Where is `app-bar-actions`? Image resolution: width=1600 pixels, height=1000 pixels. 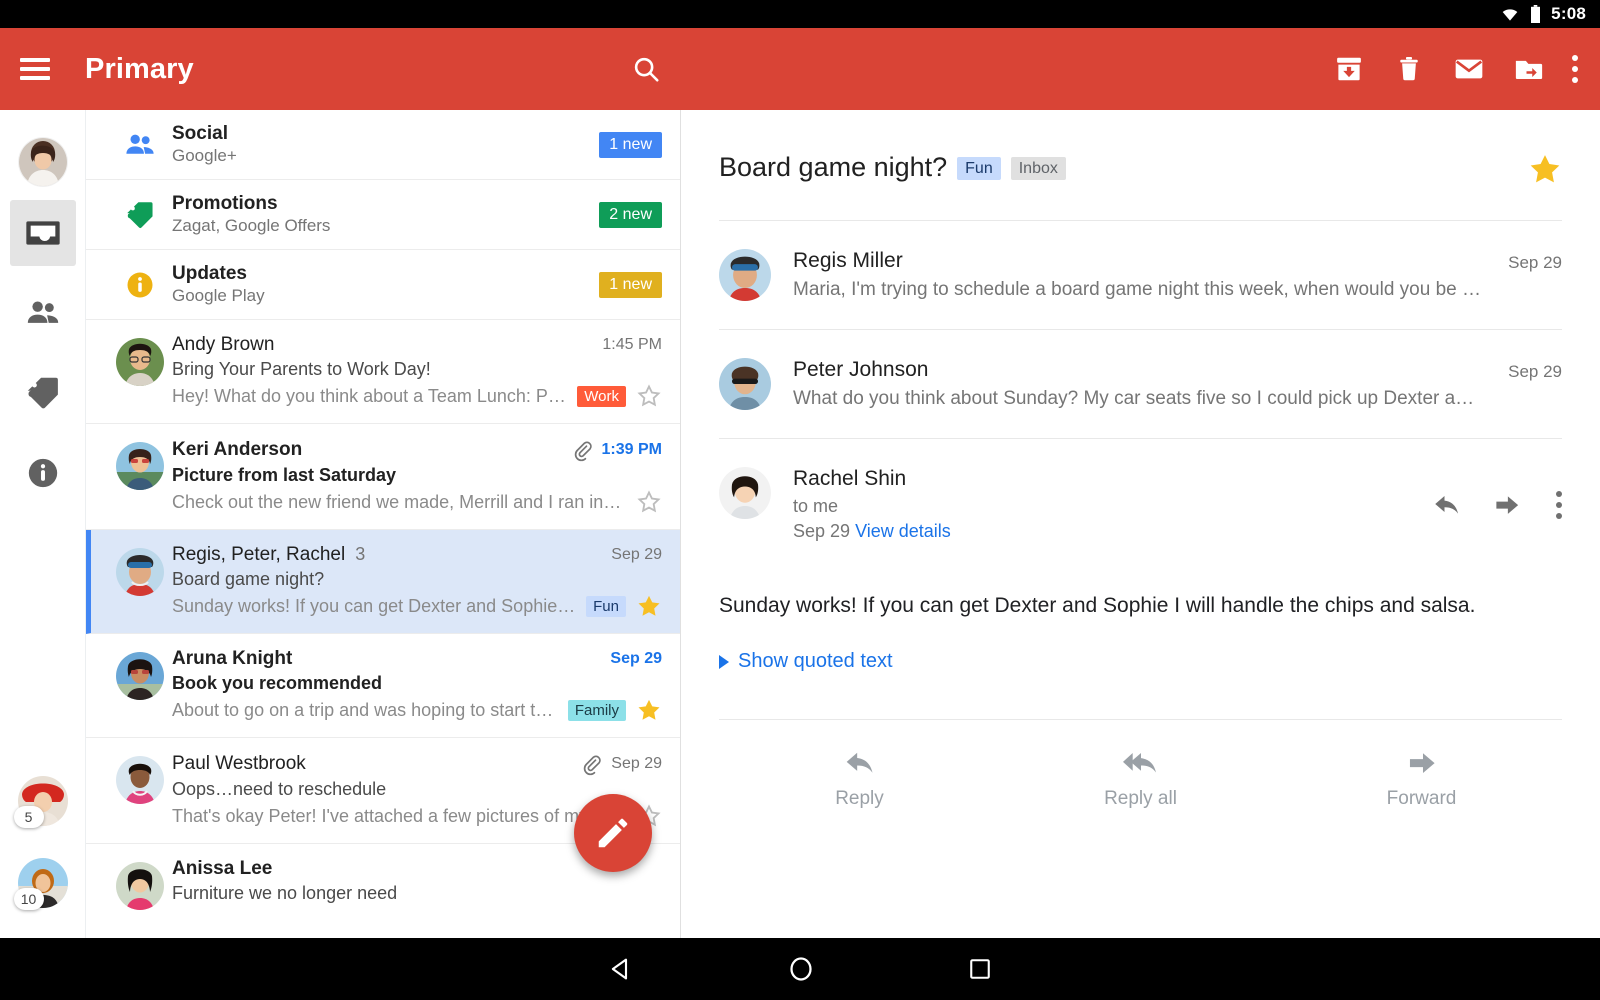
app-bar-actions is located at coordinates (1466, 69).